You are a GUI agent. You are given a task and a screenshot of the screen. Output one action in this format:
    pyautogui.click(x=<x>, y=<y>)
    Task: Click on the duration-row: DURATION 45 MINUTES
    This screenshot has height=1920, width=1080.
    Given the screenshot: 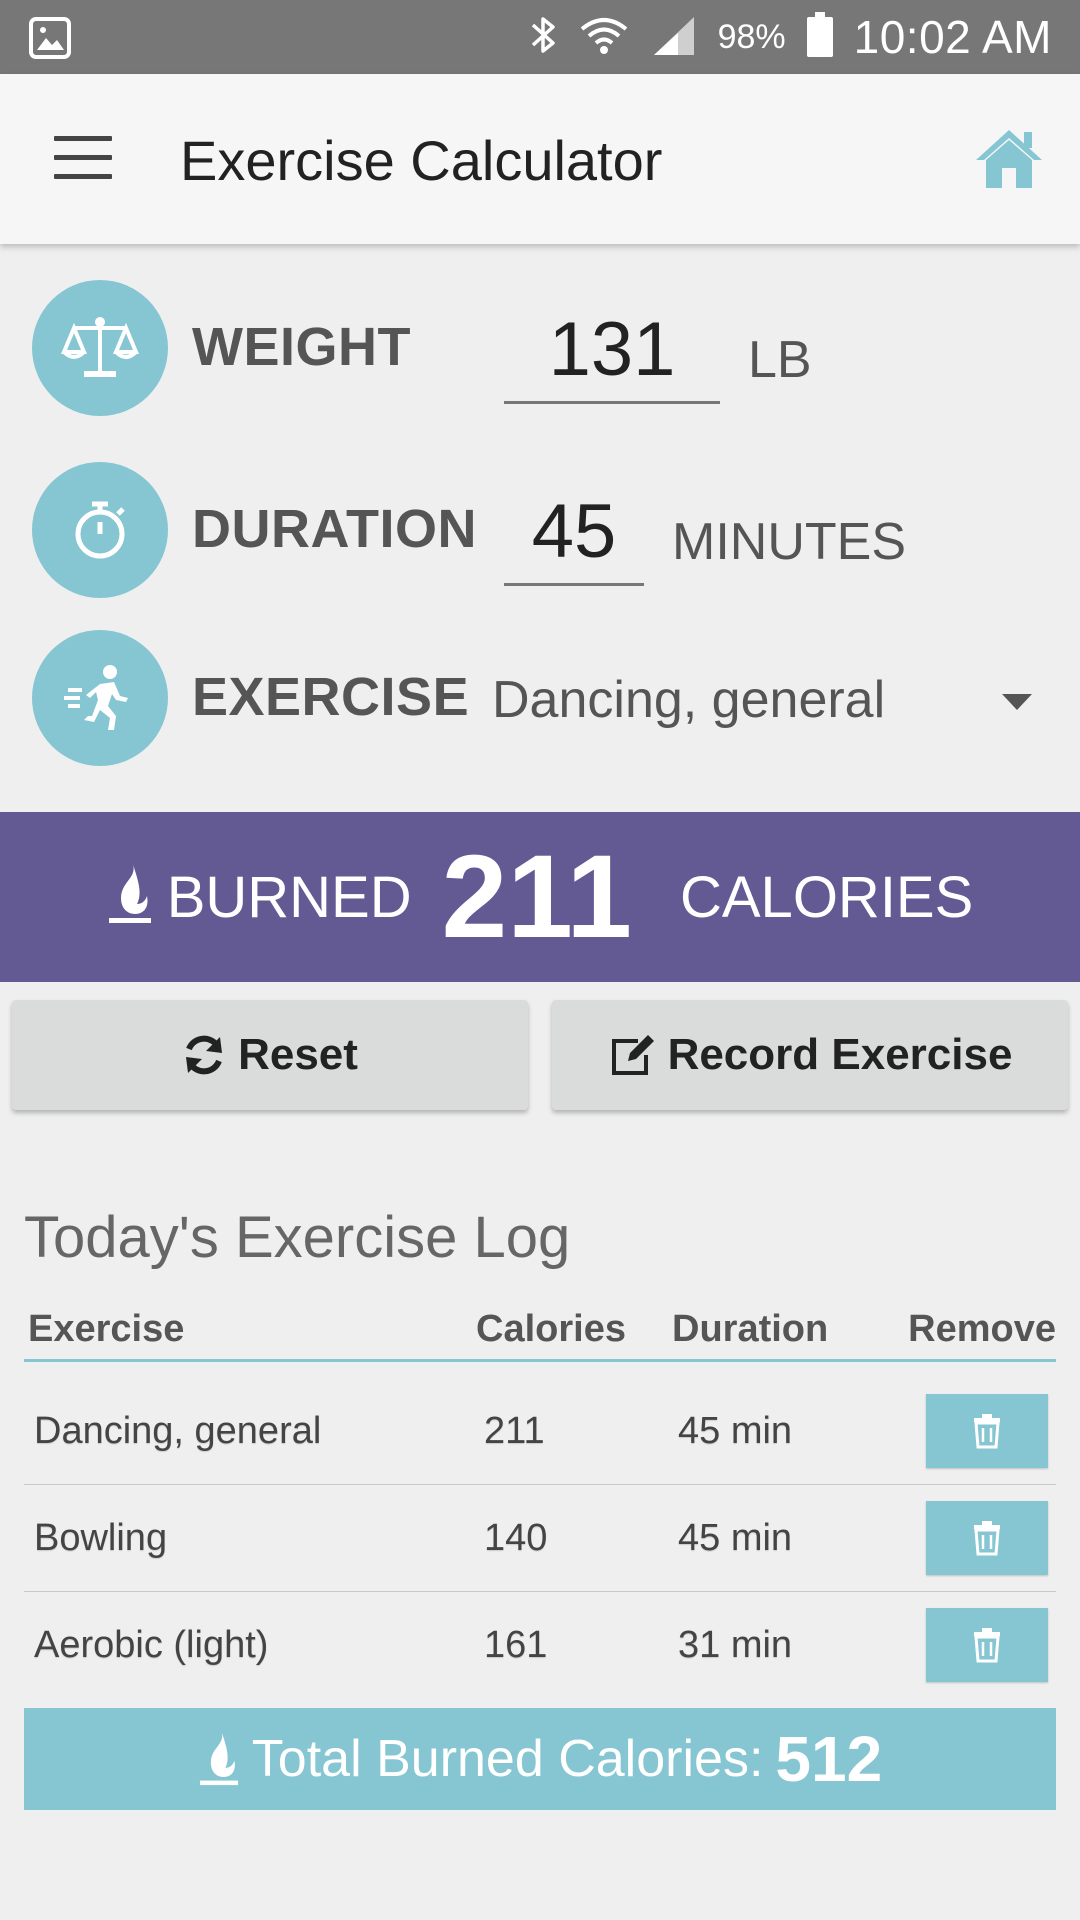 What is the action you would take?
    pyautogui.click(x=540, y=530)
    